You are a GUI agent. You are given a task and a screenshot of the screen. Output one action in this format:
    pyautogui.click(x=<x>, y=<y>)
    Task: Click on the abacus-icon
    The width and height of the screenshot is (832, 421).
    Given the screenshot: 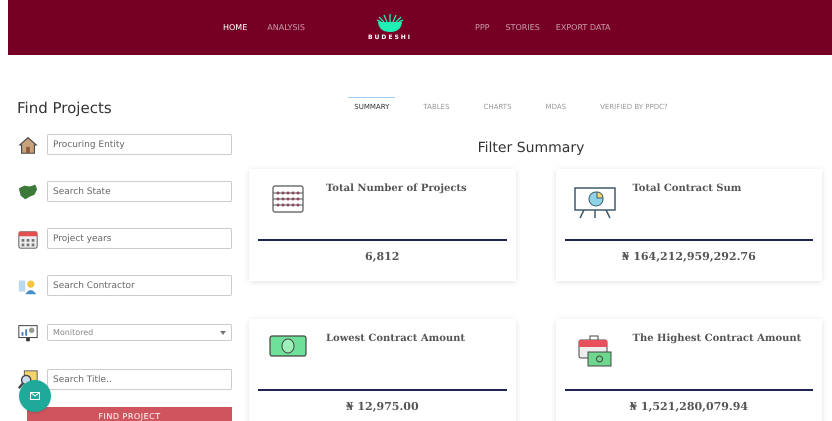 What is the action you would take?
    pyautogui.click(x=288, y=198)
    